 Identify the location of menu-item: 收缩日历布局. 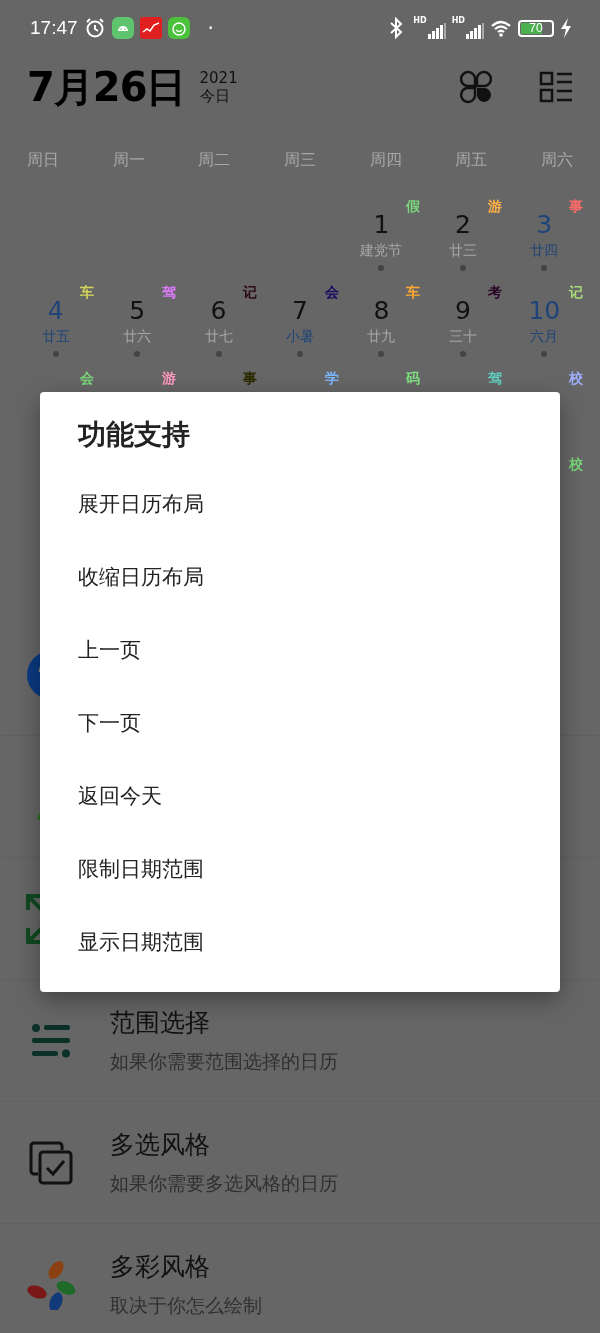
(300, 576).